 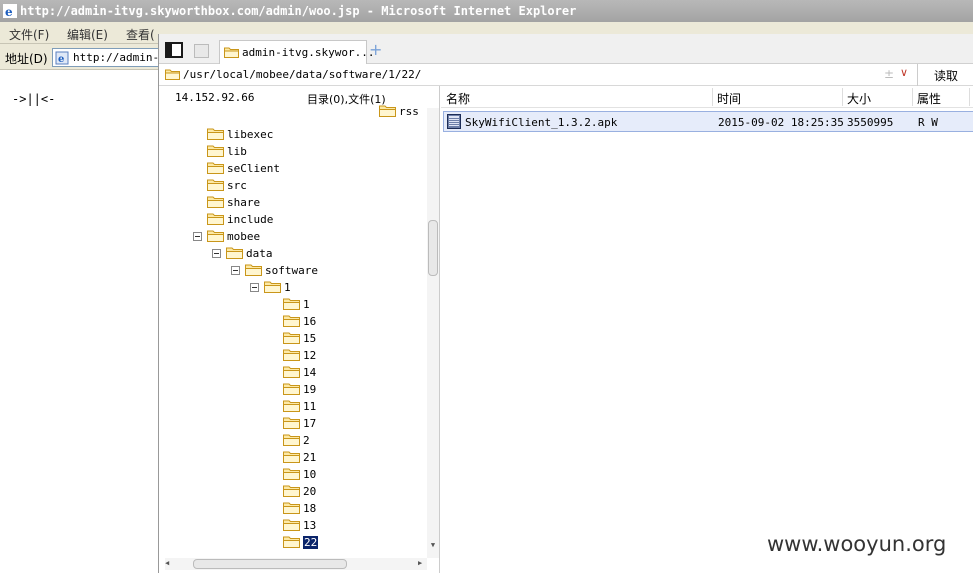 I want to click on tree-item-label: 2, so click(x=306, y=440).